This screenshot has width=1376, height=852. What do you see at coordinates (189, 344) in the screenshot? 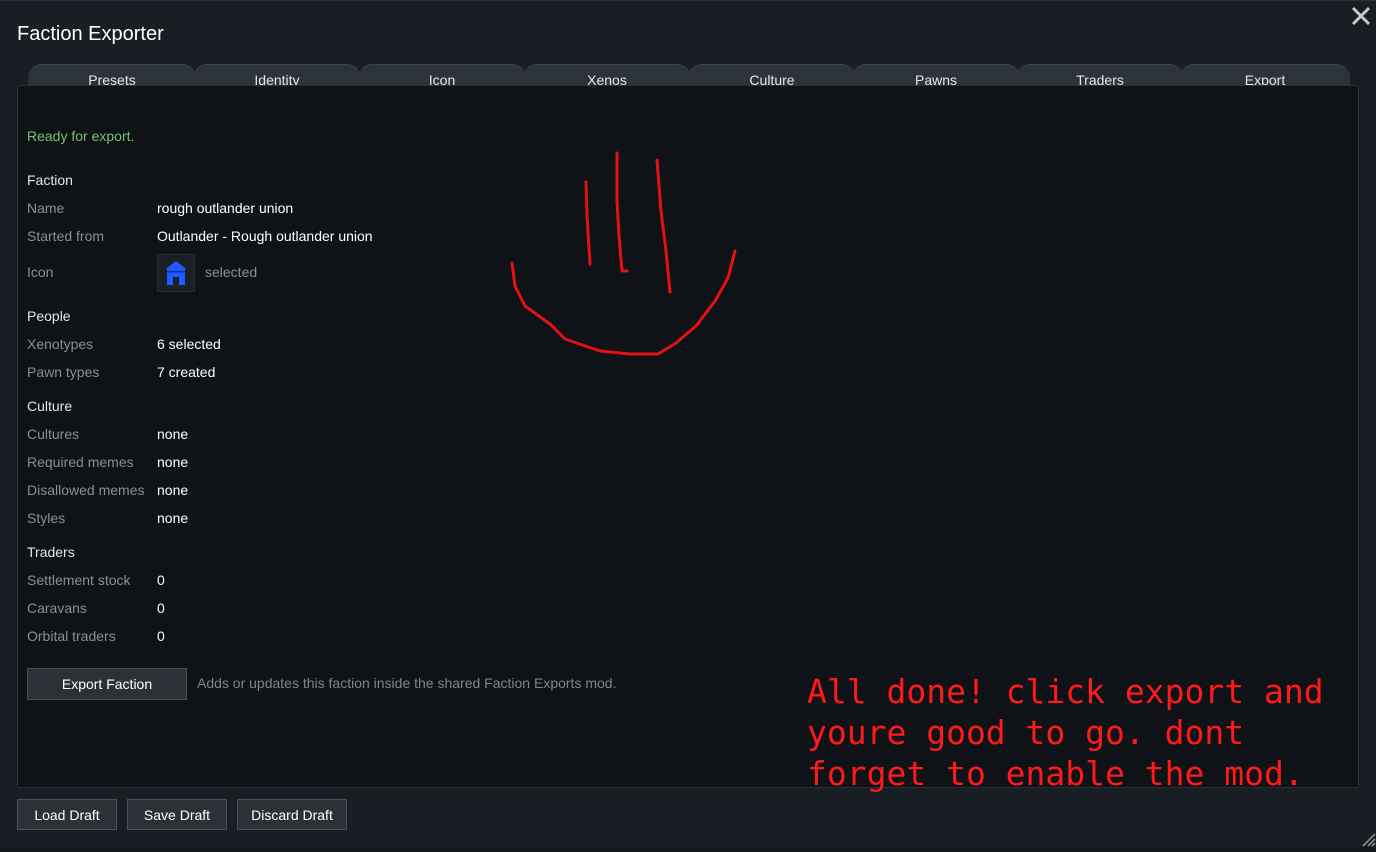
I see `xenotypes-value: 6 selected` at bounding box center [189, 344].